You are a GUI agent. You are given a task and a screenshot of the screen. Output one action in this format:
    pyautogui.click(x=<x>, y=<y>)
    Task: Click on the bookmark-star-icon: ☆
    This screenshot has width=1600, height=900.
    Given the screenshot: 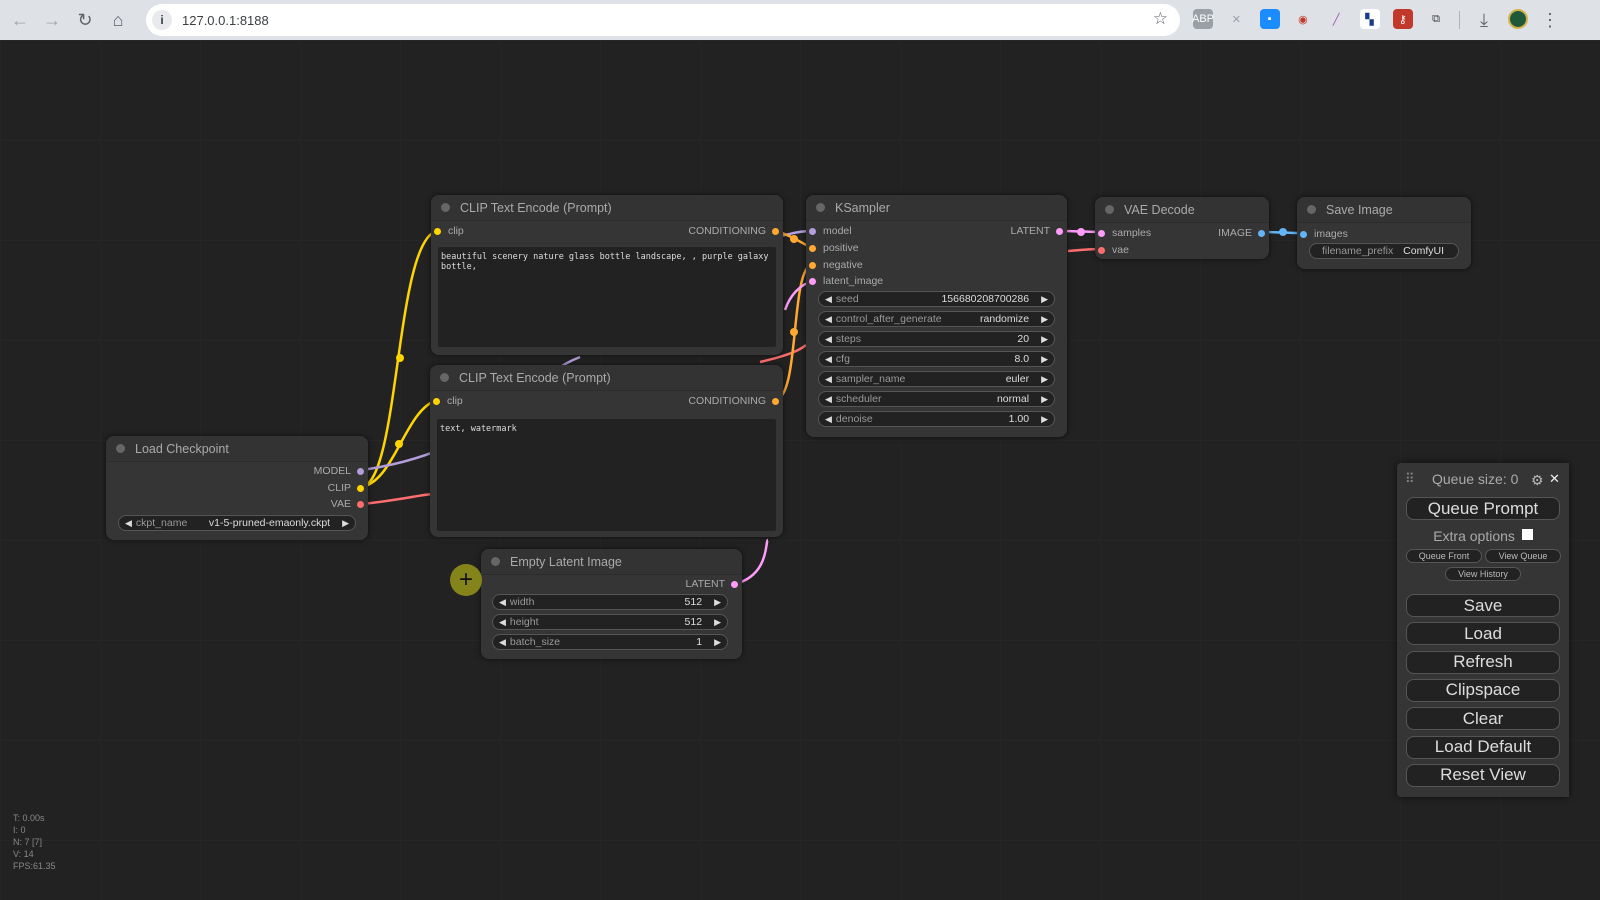 What is the action you would take?
    pyautogui.click(x=1160, y=19)
    